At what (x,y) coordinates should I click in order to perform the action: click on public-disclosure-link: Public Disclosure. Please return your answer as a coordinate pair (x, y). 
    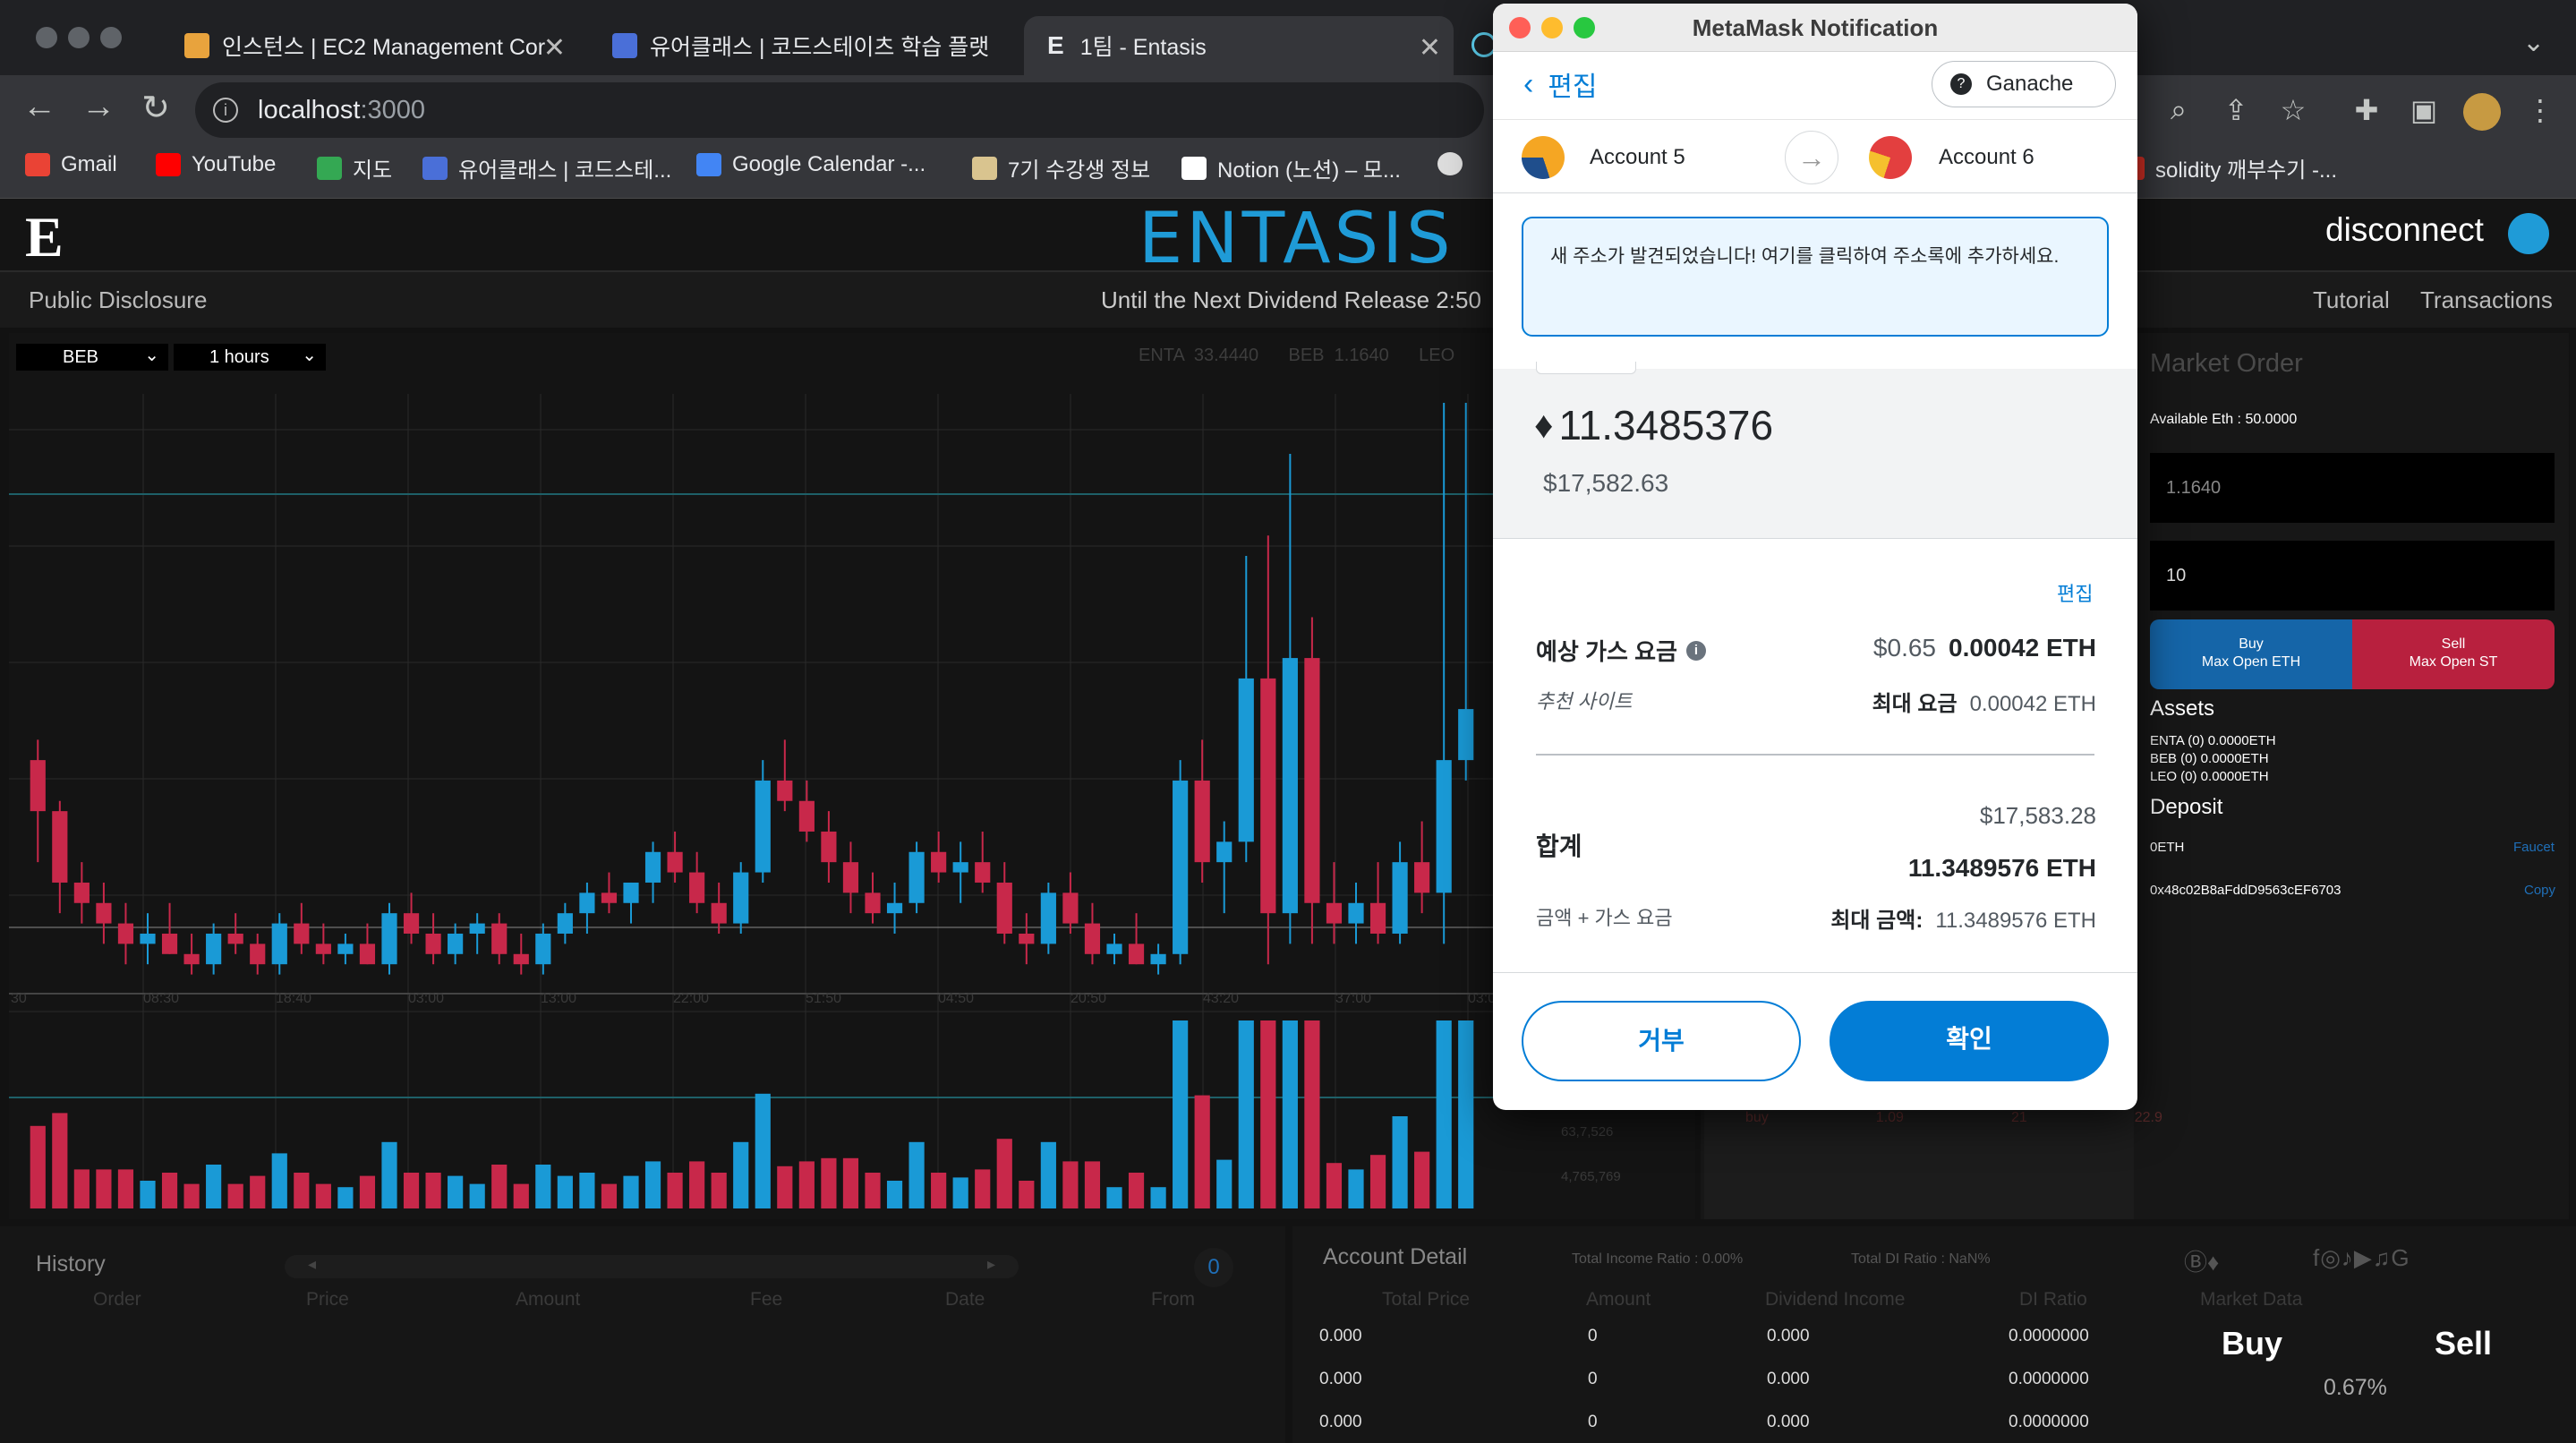
    Looking at the image, I should click on (118, 300).